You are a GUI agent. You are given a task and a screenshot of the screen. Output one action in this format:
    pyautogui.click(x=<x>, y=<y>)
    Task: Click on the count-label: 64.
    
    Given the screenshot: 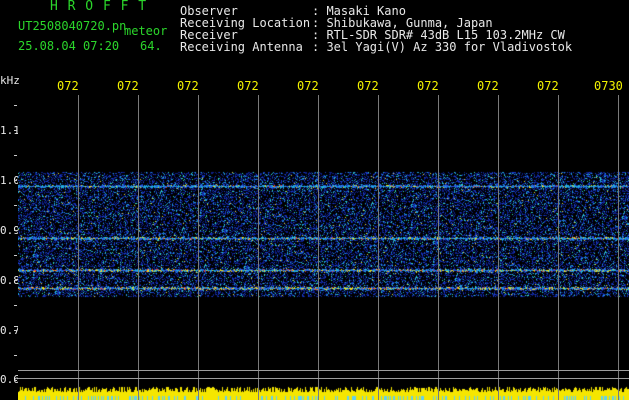 What is the action you would take?
    pyautogui.click(x=151, y=46)
    